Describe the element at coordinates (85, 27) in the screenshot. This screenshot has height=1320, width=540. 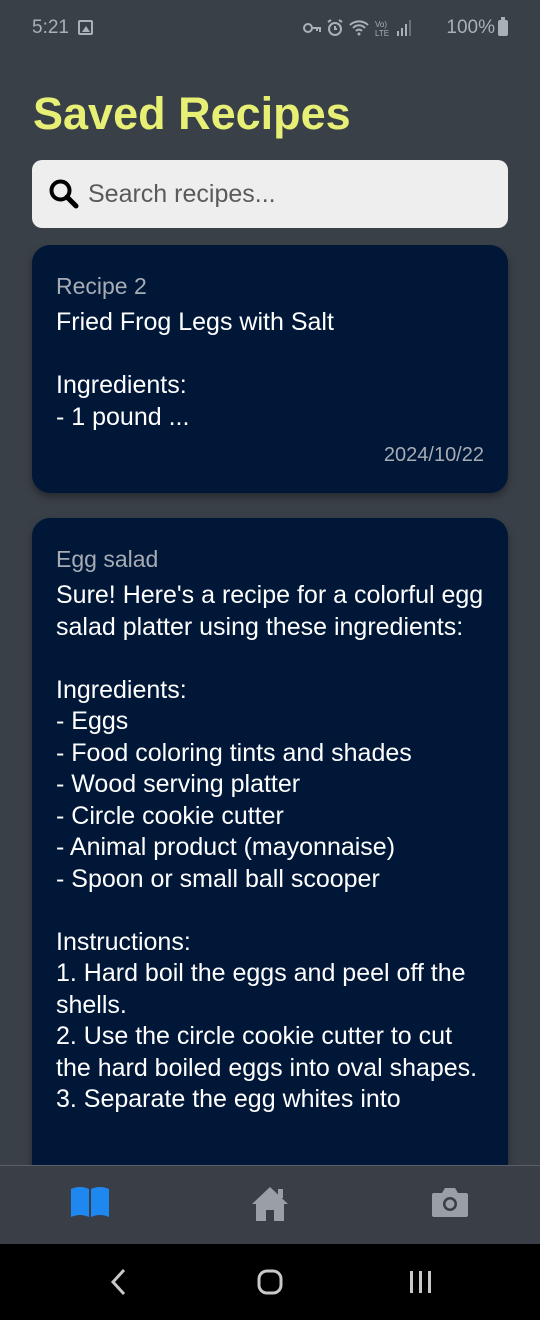
I see `gallery-notification-icon` at that location.